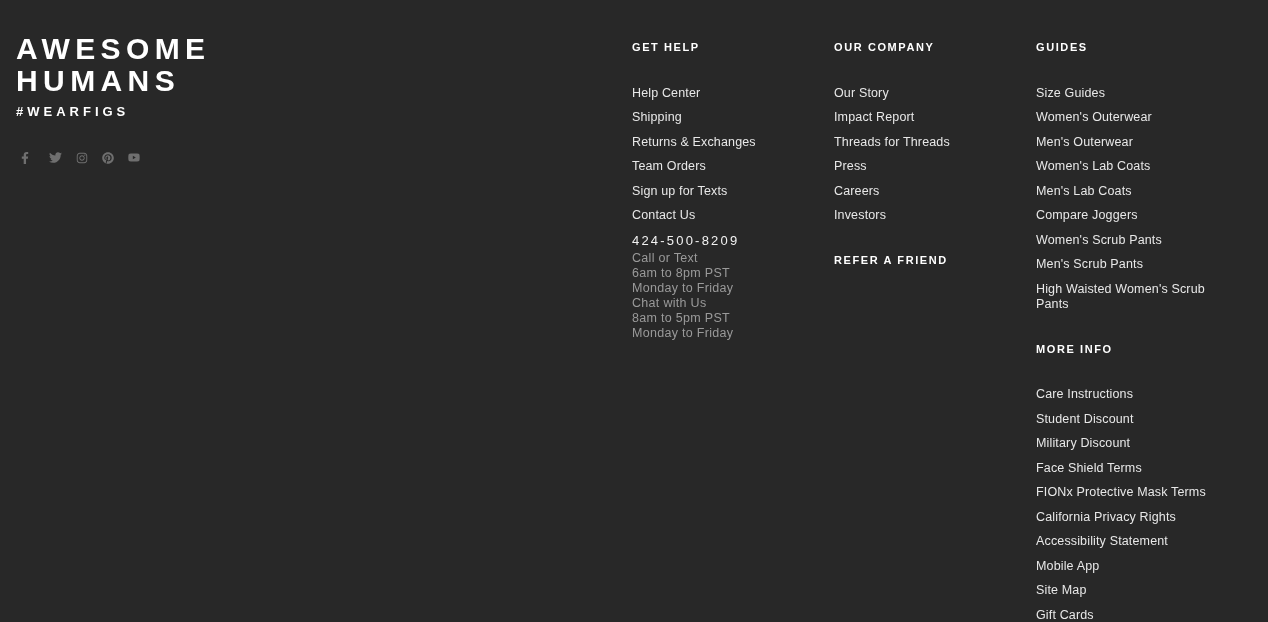  What do you see at coordinates (857, 191) in the screenshot?
I see `footer-link: Careers` at bounding box center [857, 191].